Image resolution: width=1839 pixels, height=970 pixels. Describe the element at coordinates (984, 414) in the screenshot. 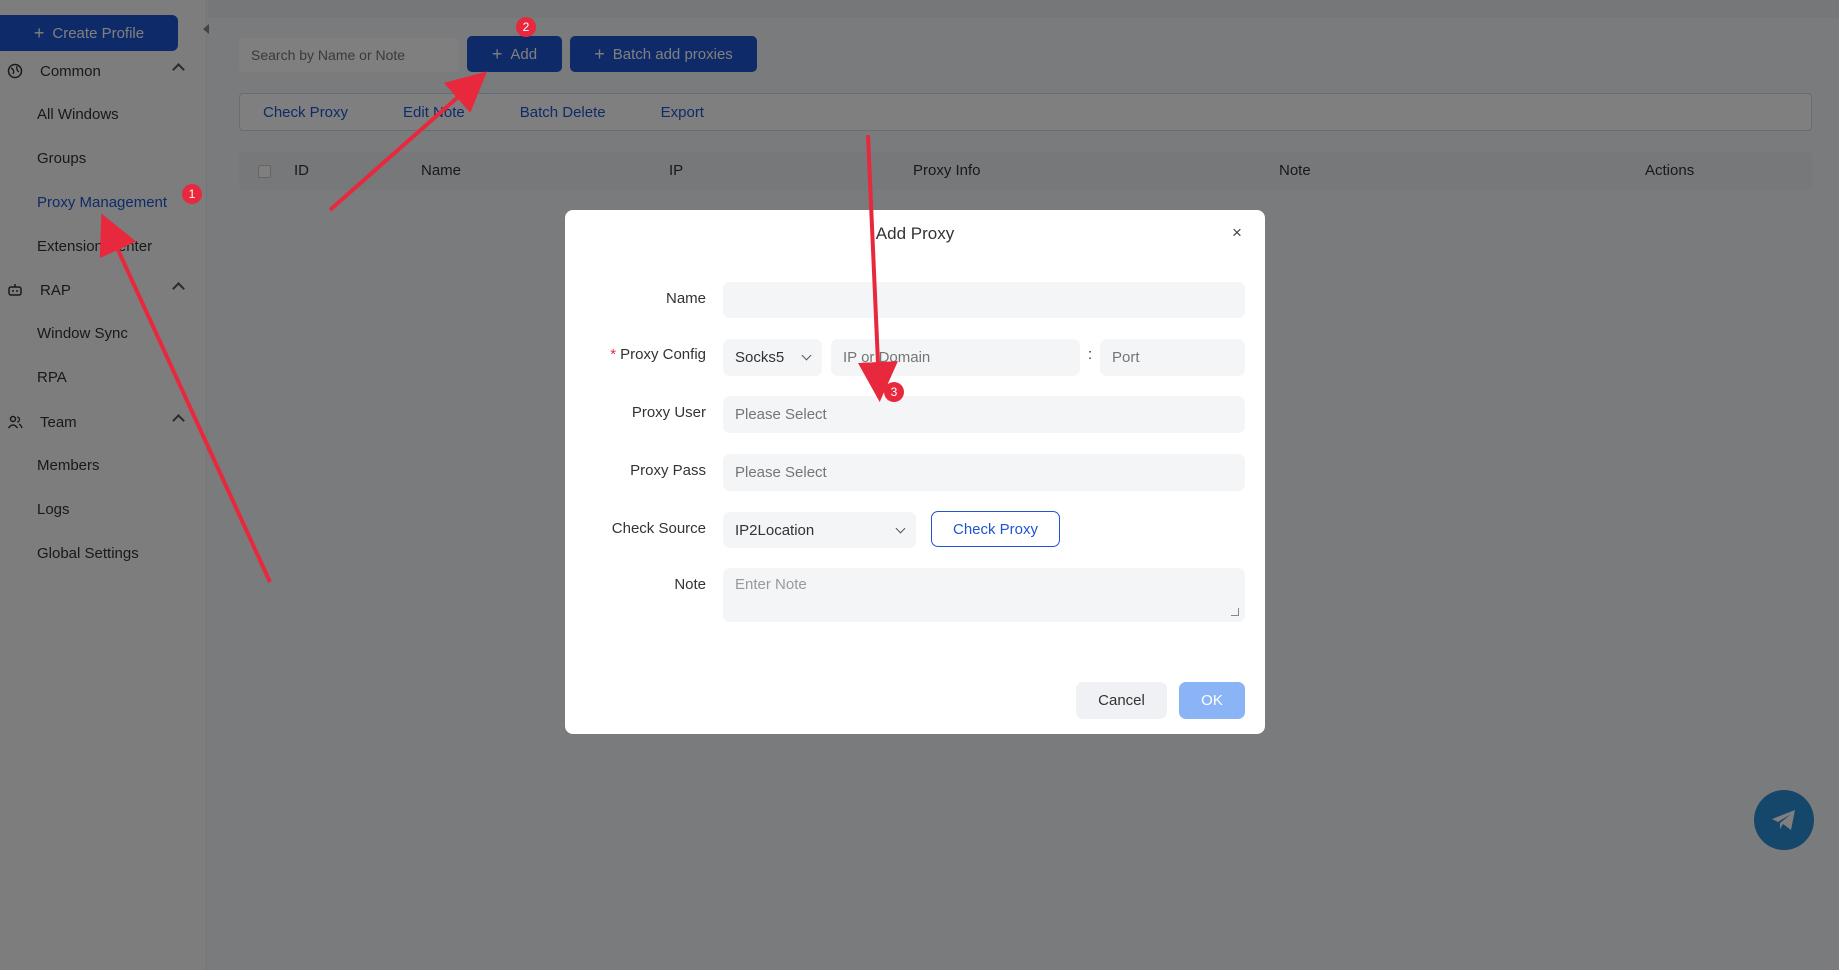

I see `proxy-user-input` at that location.